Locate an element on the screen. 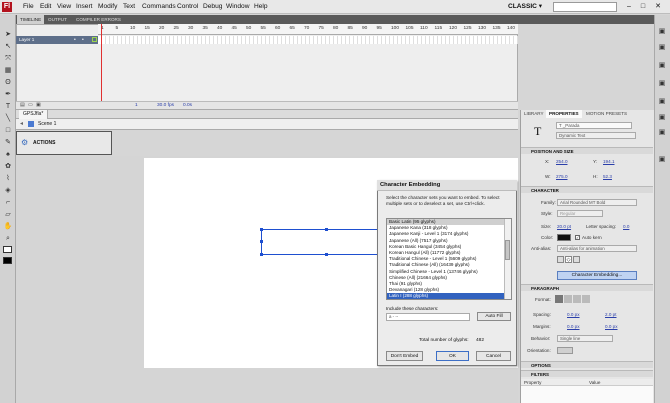 The height and width of the screenshot is (403, 670). minimize-button: – is located at coordinates (629, 7).